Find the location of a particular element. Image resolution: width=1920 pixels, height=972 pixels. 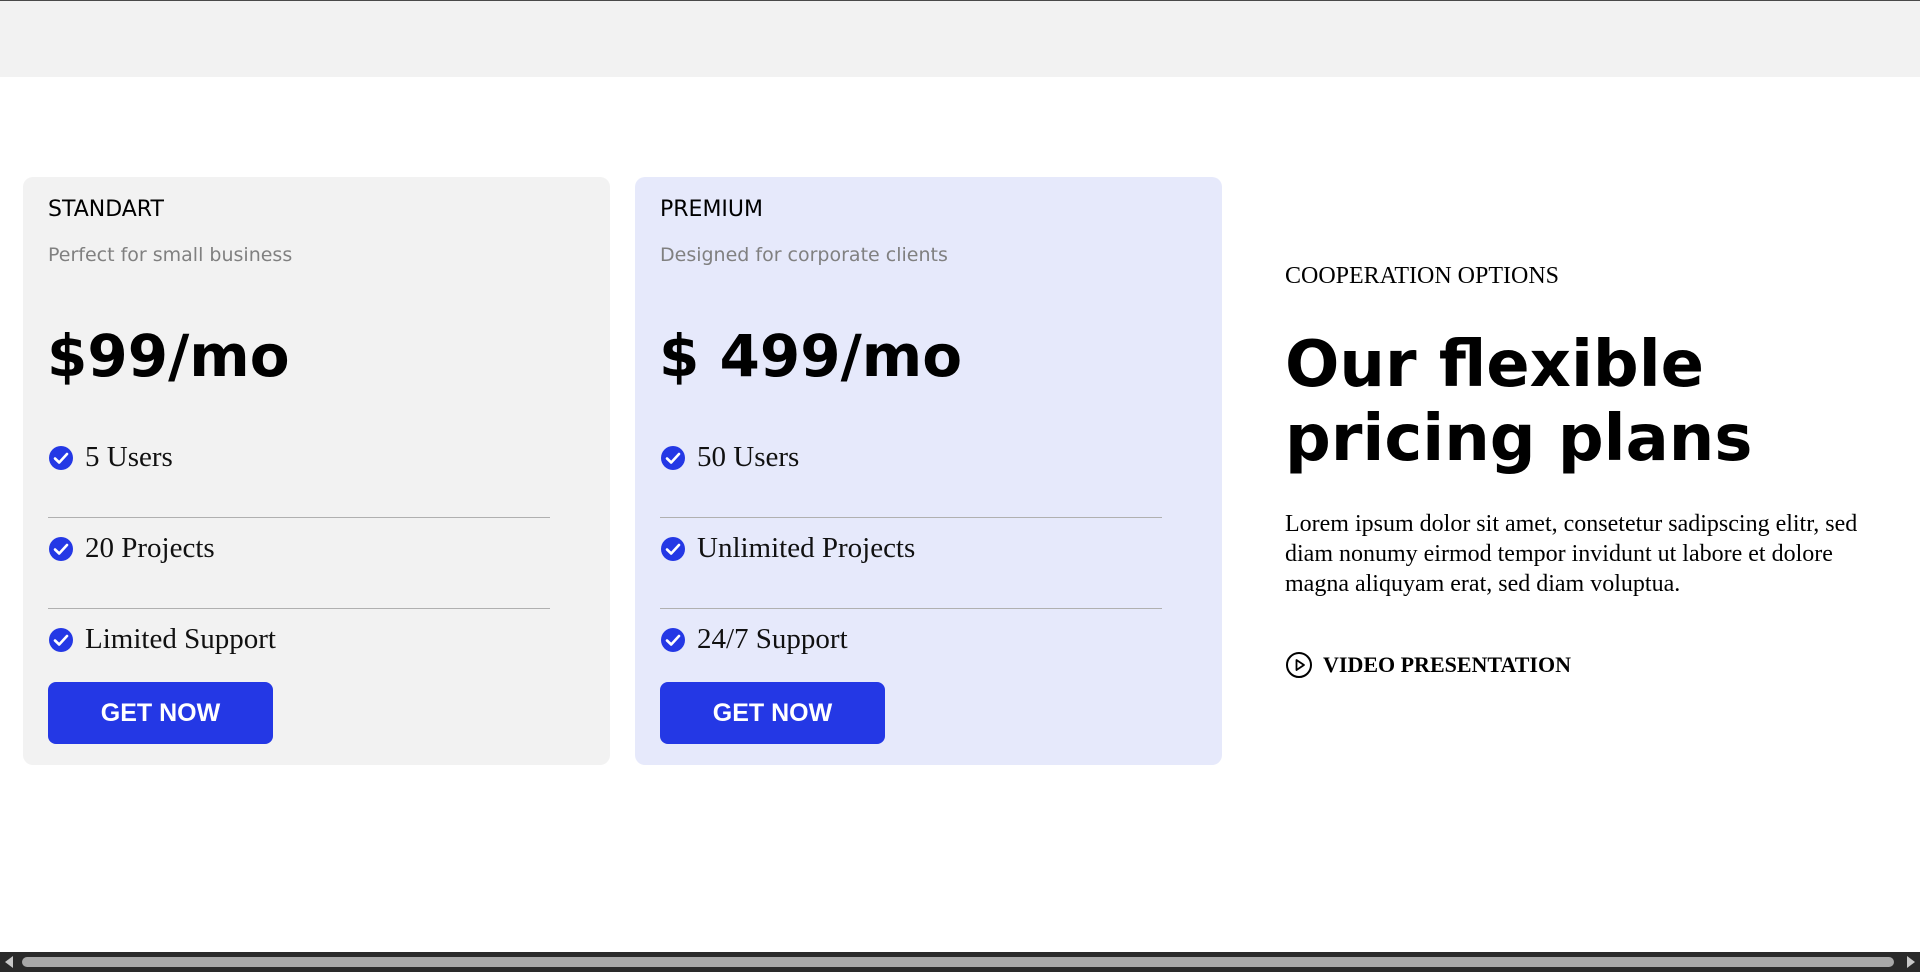

feature-item: Unlimited Projects is located at coordinates (911, 563).